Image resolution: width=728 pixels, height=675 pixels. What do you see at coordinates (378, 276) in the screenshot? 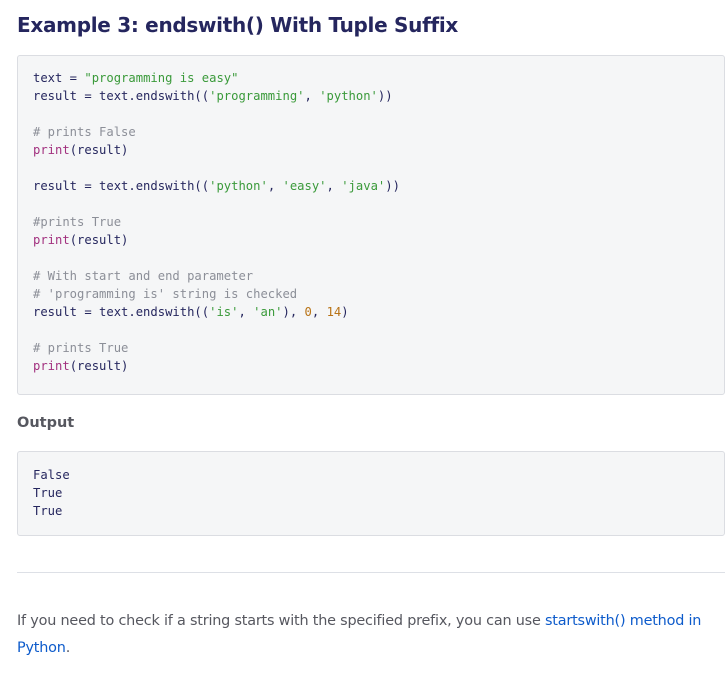
I see `code-line: # With start and end parameter` at bounding box center [378, 276].